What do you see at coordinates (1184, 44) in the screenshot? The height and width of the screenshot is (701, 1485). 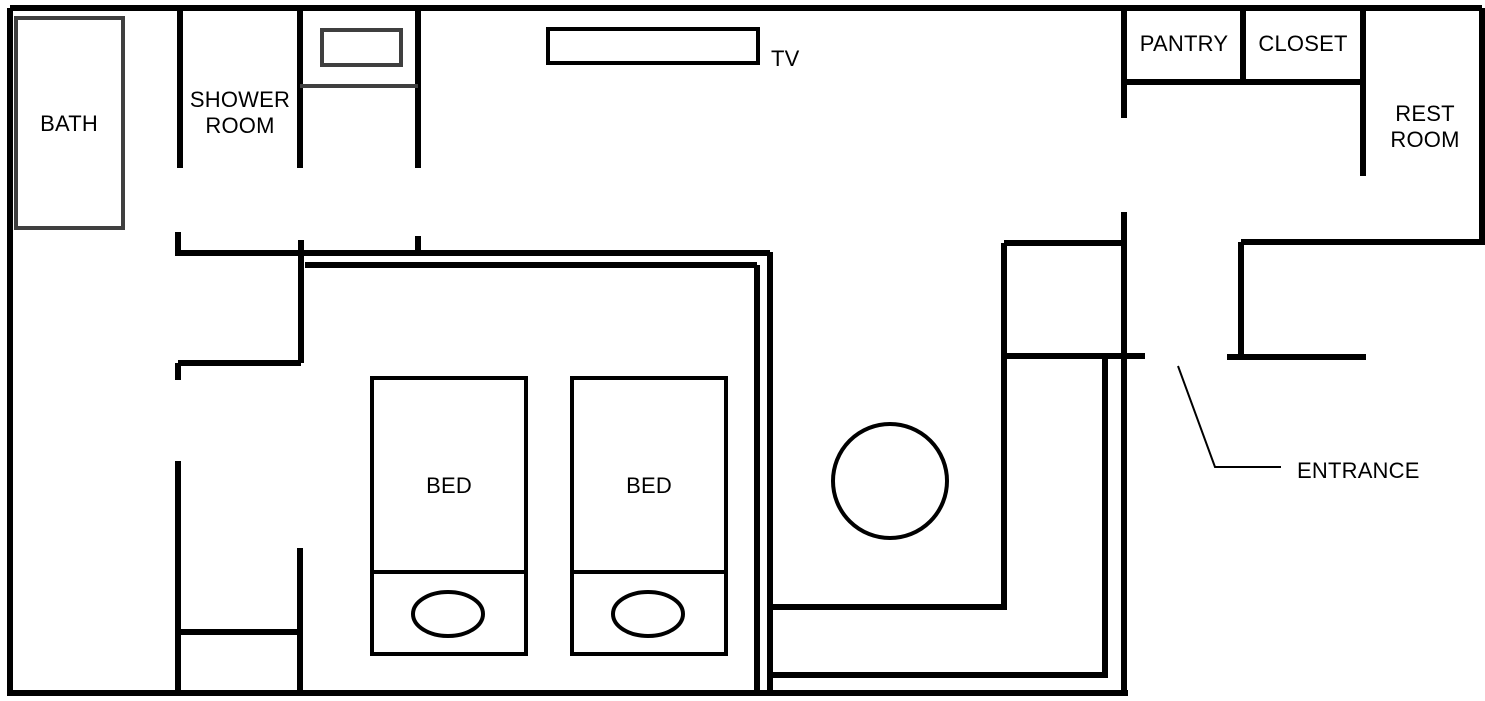 I see `room-label-pantry: PANTRY` at bounding box center [1184, 44].